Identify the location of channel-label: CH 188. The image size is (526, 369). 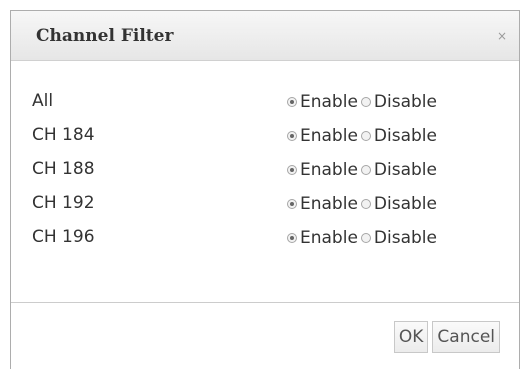
(63, 169).